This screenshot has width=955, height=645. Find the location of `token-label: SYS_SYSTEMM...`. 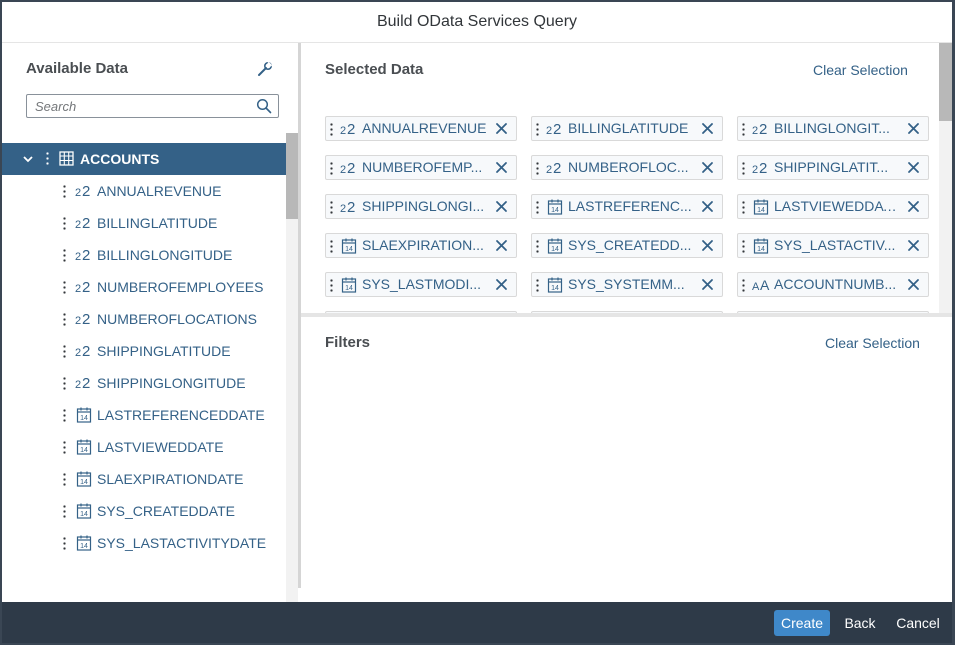

token-label: SYS_SYSTEMM... is located at coordinates (626, 284).